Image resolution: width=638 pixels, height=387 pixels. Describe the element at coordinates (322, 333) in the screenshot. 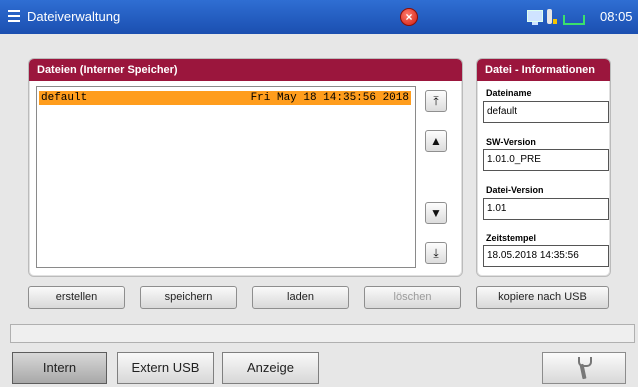

I see `status-bar` at that location.